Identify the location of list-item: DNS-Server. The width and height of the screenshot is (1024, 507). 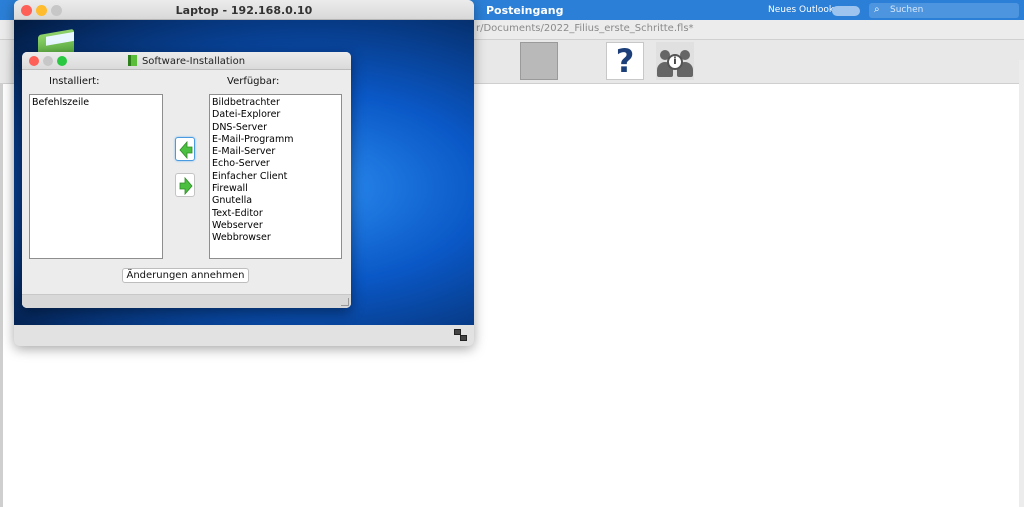
(275, 128).